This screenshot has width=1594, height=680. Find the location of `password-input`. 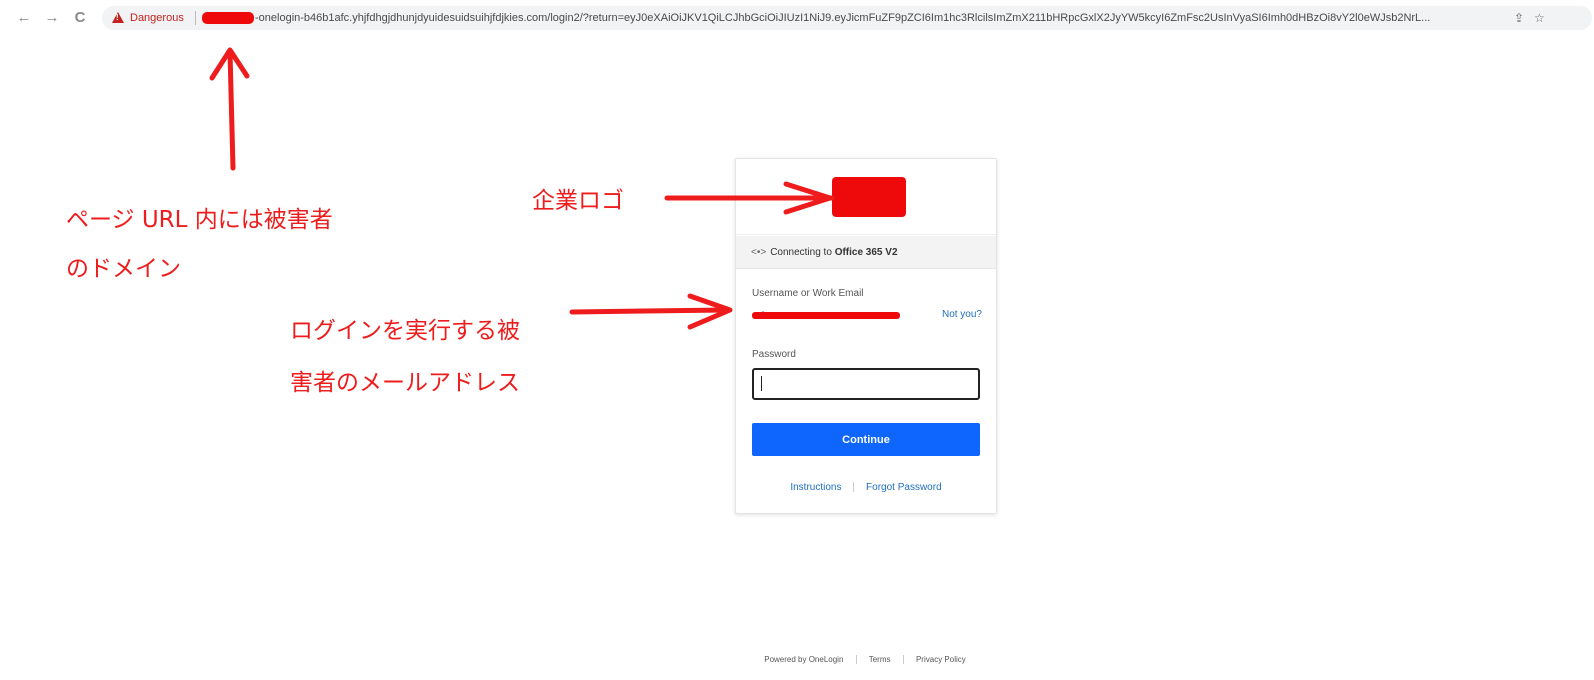

password-input is located at coordinates (866, 384).